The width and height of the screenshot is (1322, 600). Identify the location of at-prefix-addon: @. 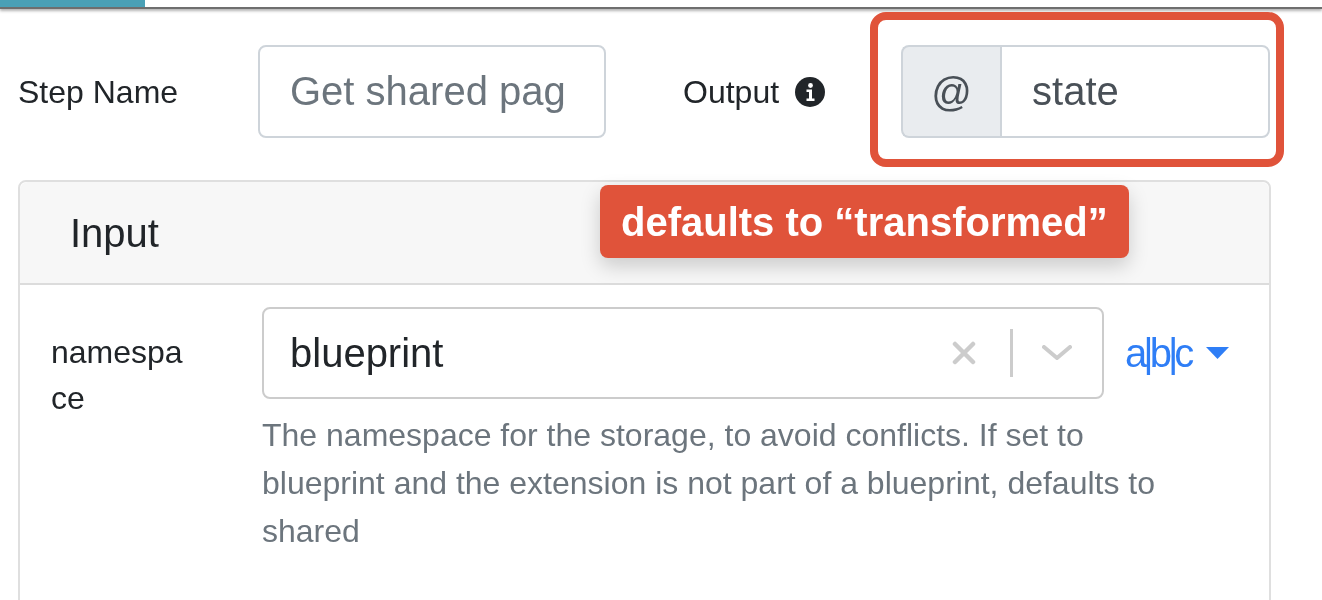
(951, 91).